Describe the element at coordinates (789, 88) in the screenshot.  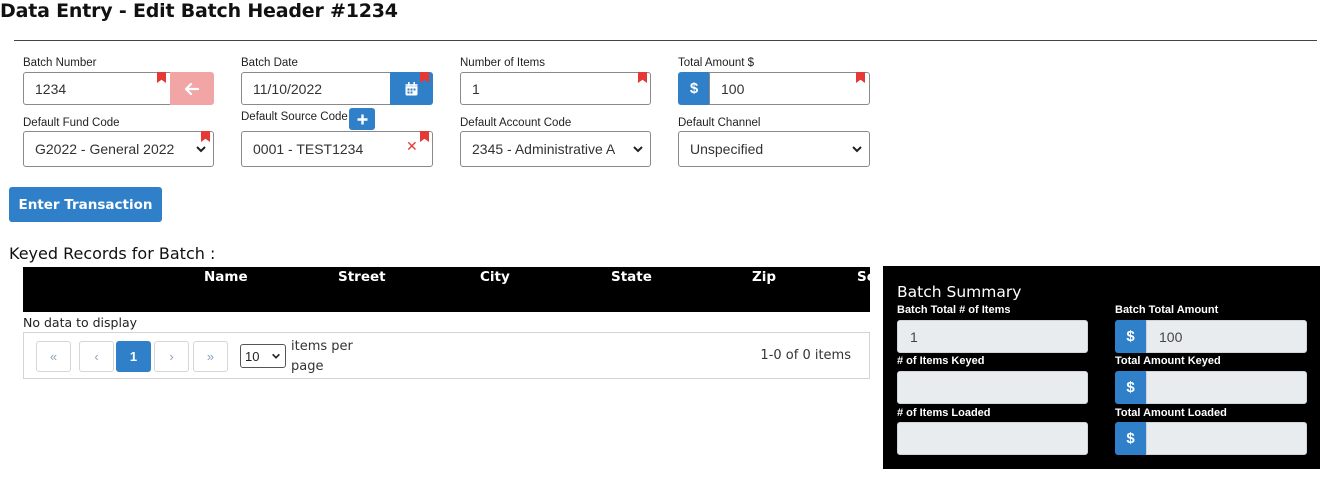
I see `total-amount-input: 100` at that location.